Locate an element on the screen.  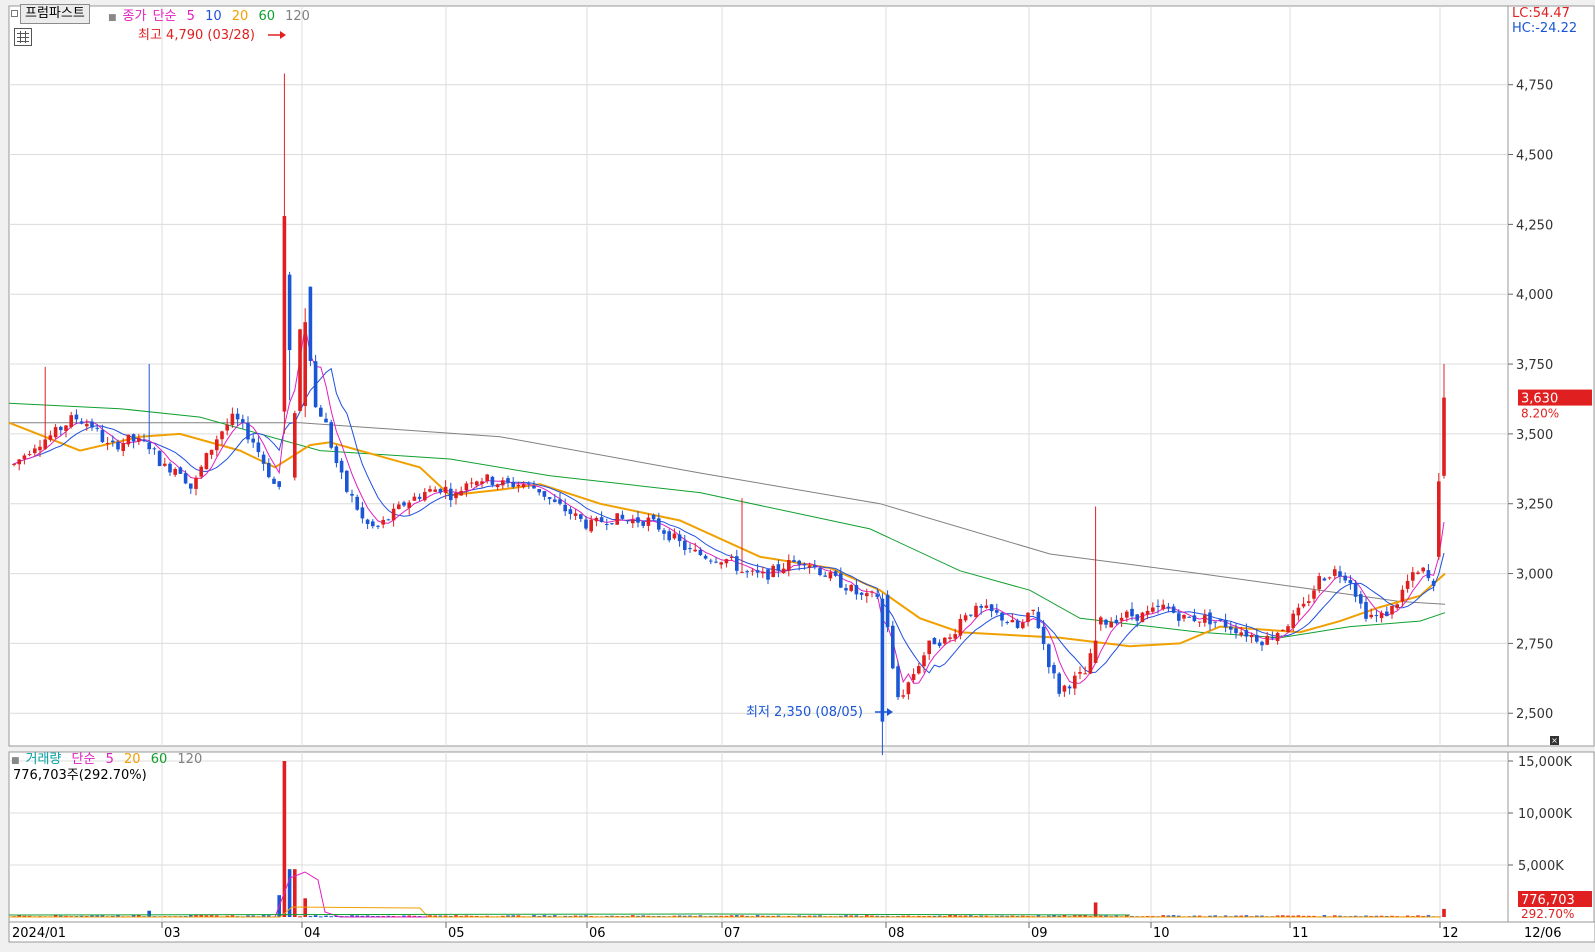
legend-ma20: 20 is located at coordinates (240, 16).